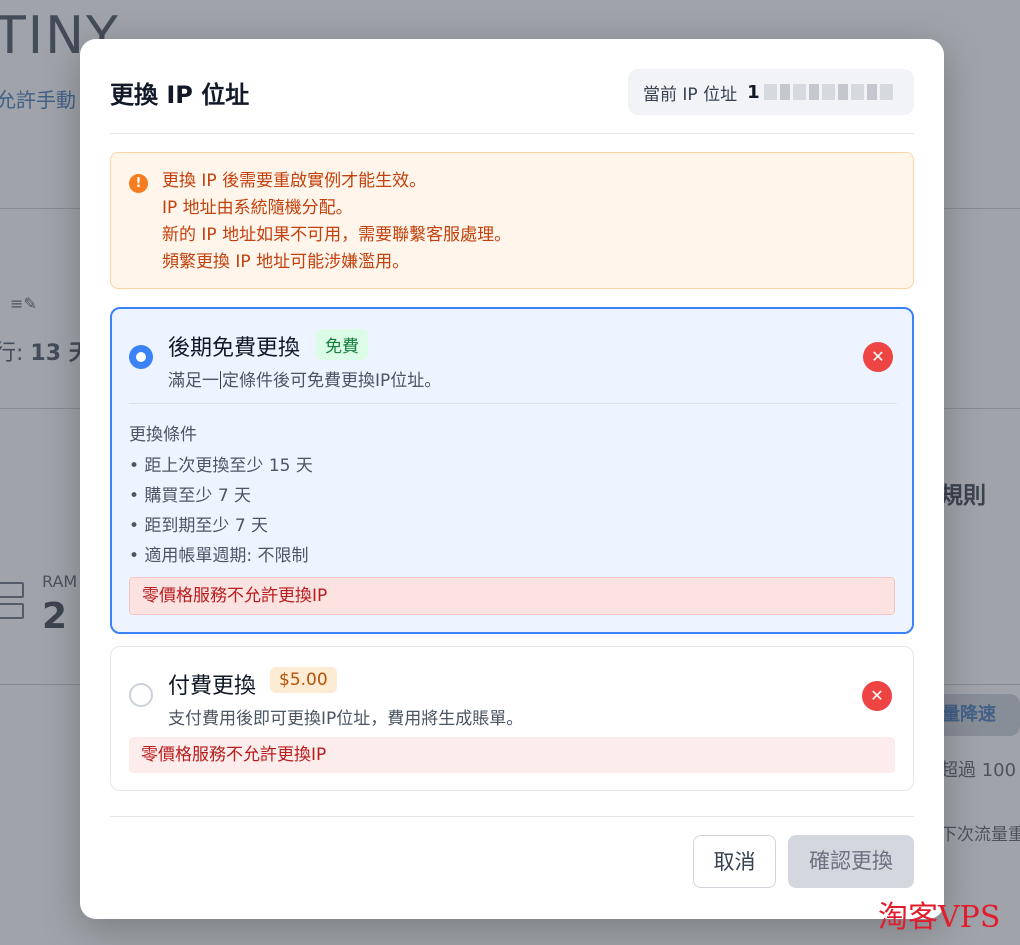 Image resolution: width=1020 pixels, height=945 pixels. I want to click on option-title: 後期免費更換, so click(234, 348).